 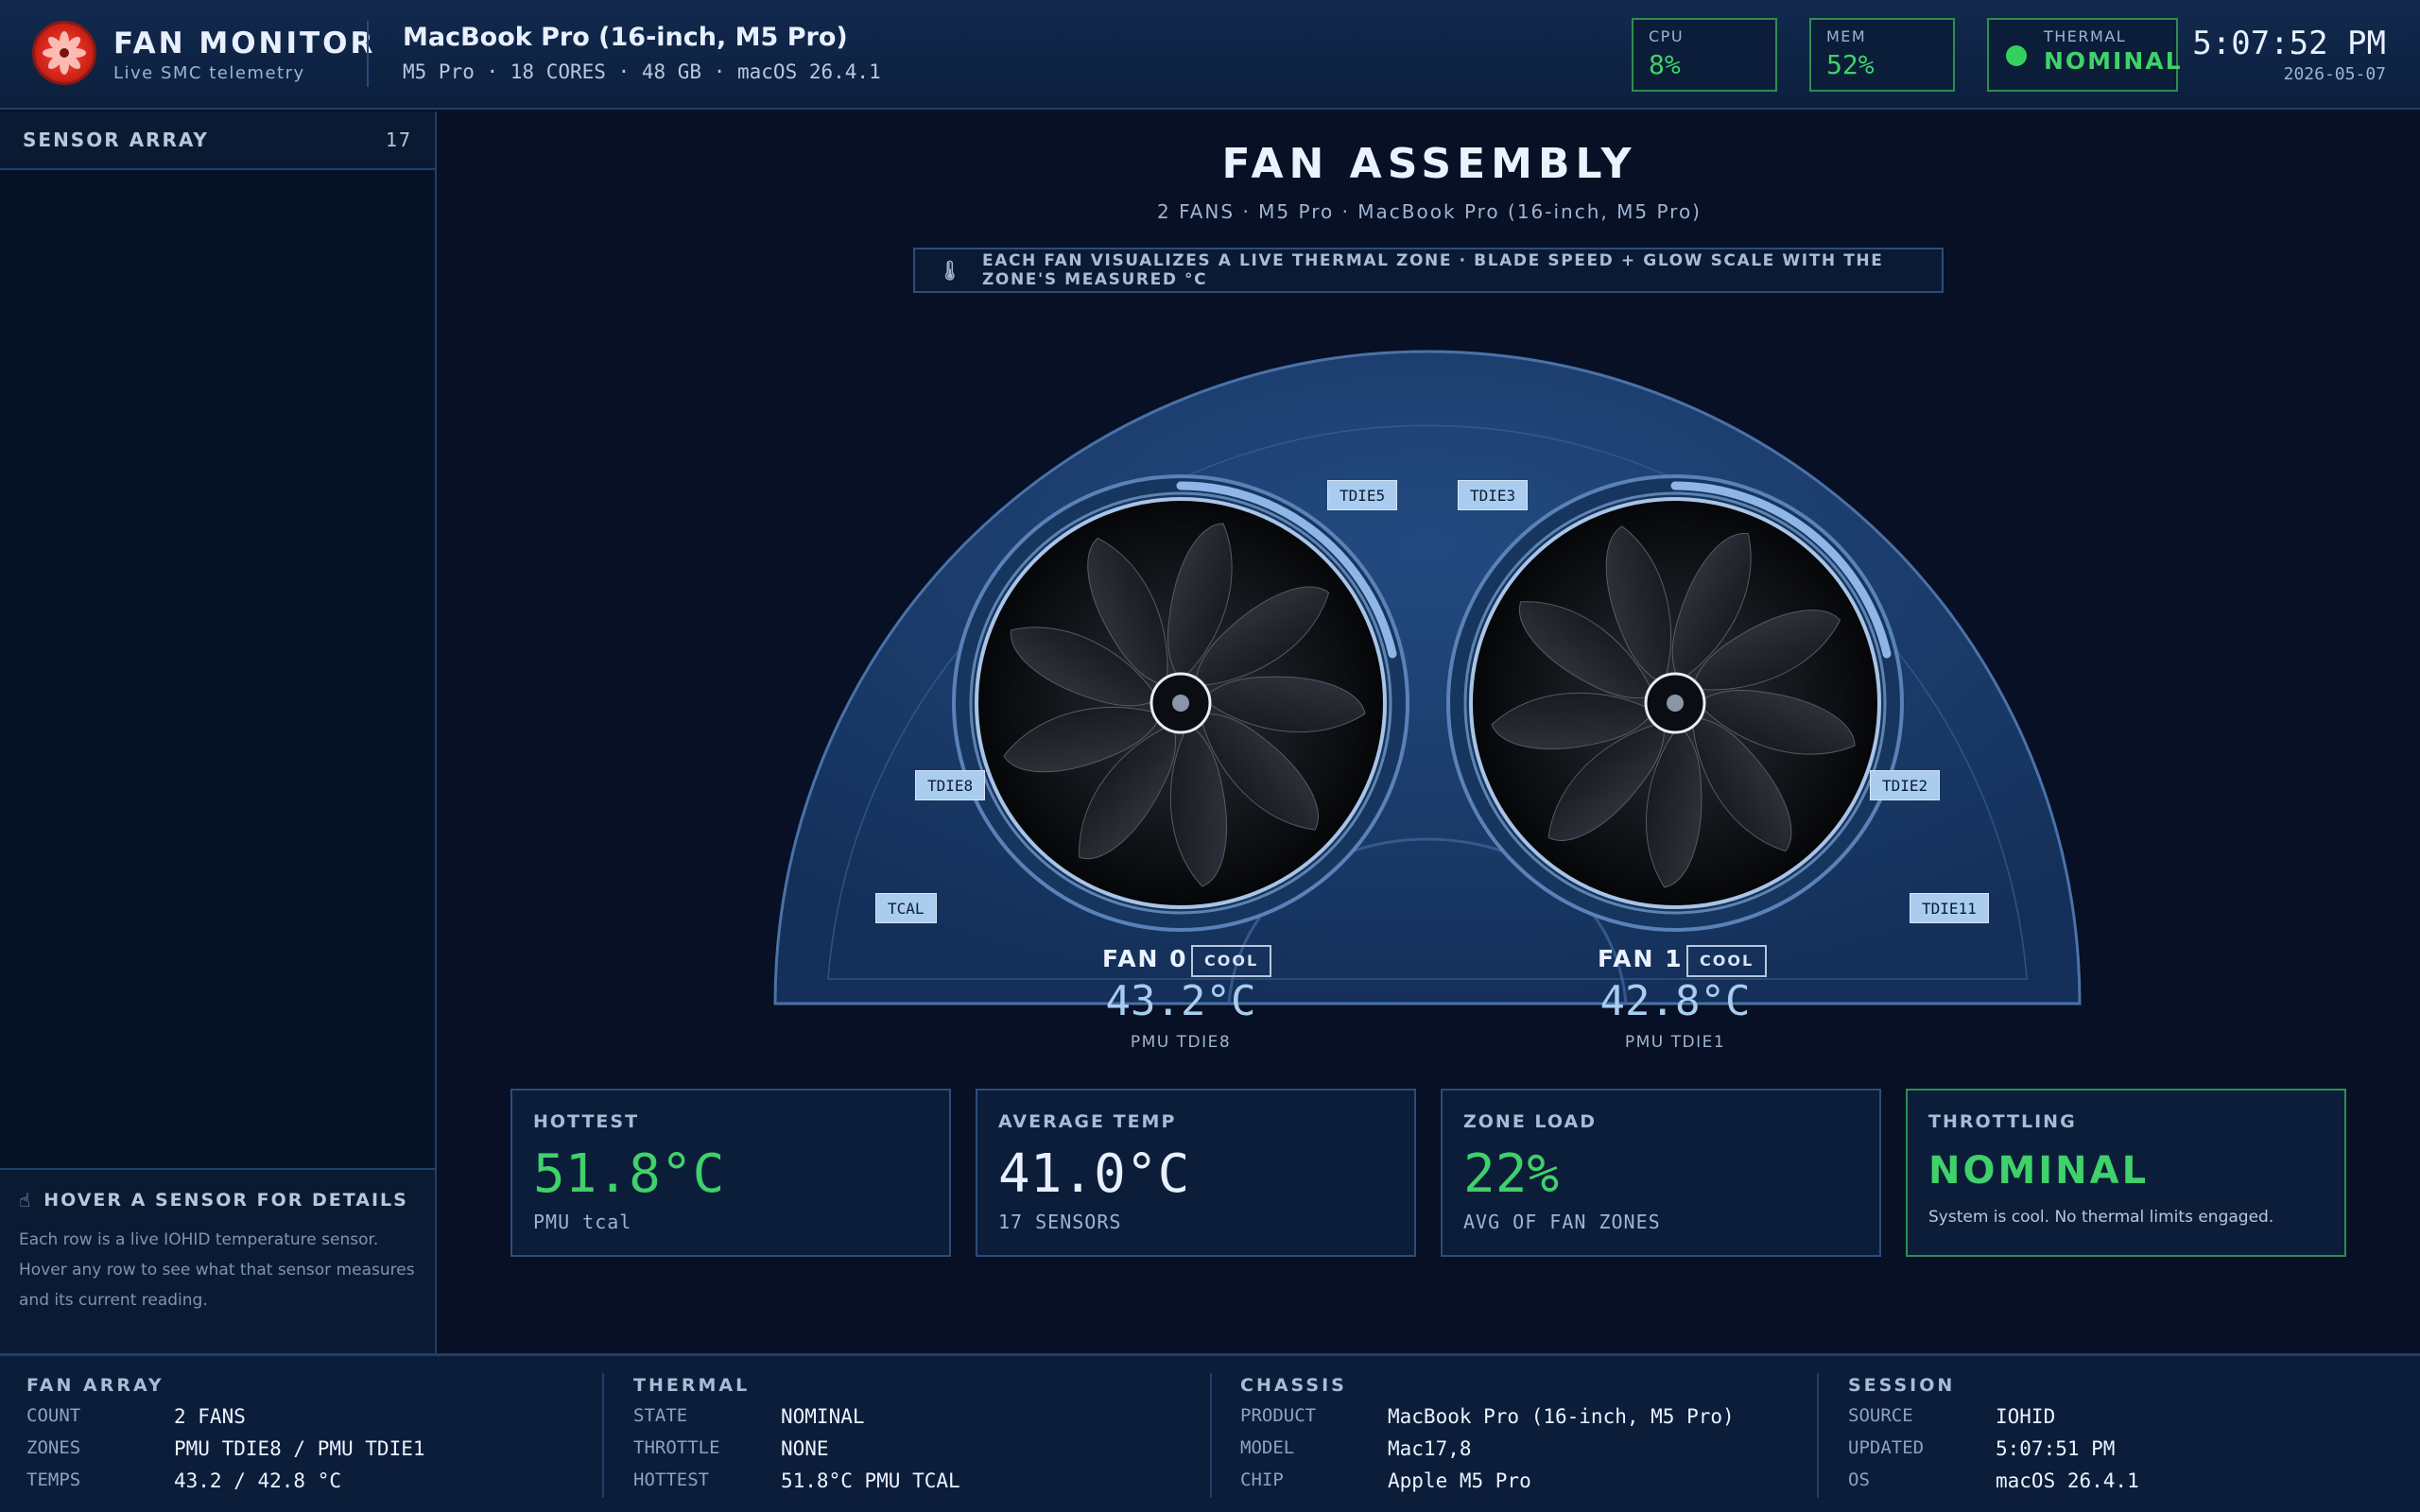 I want to click on footer-value: Apple M5 Pro, so click(x=1459, y=1480).